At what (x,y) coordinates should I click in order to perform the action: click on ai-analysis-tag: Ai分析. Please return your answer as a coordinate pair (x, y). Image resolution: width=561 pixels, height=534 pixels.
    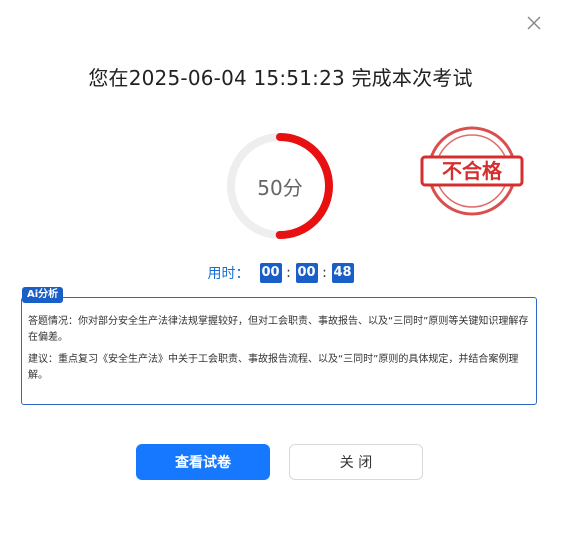
    Looking at the image, I should click on (43, 295).